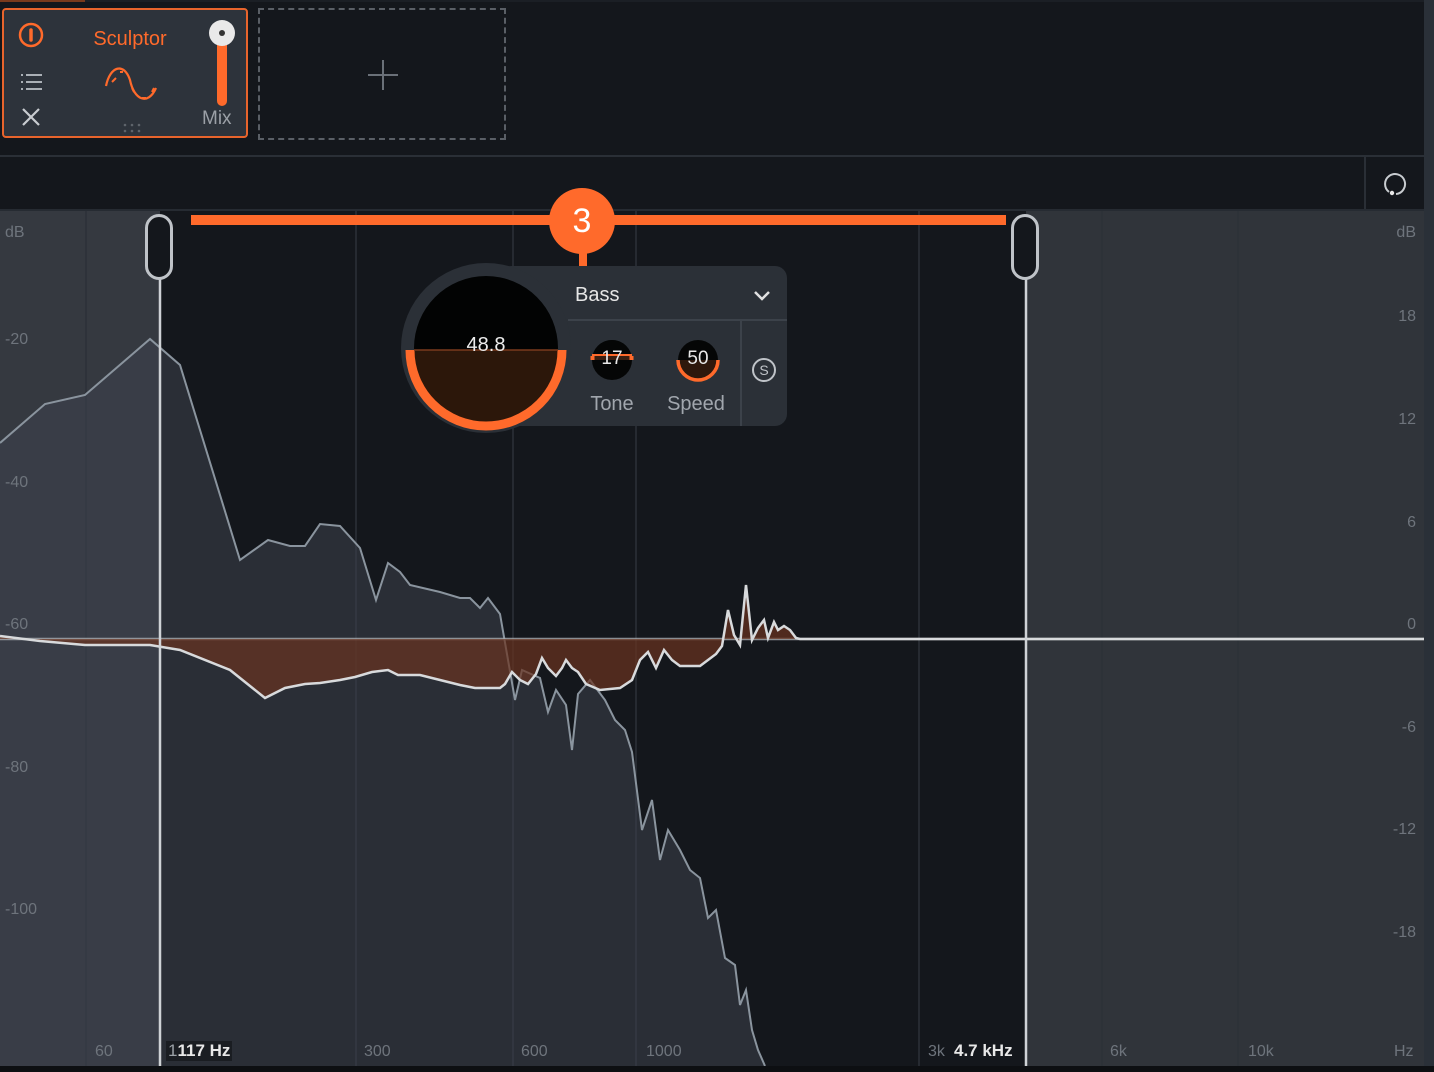 This screenshot has width=1434, height=1072. I want to click on add-module-slot, so click(382, 74).